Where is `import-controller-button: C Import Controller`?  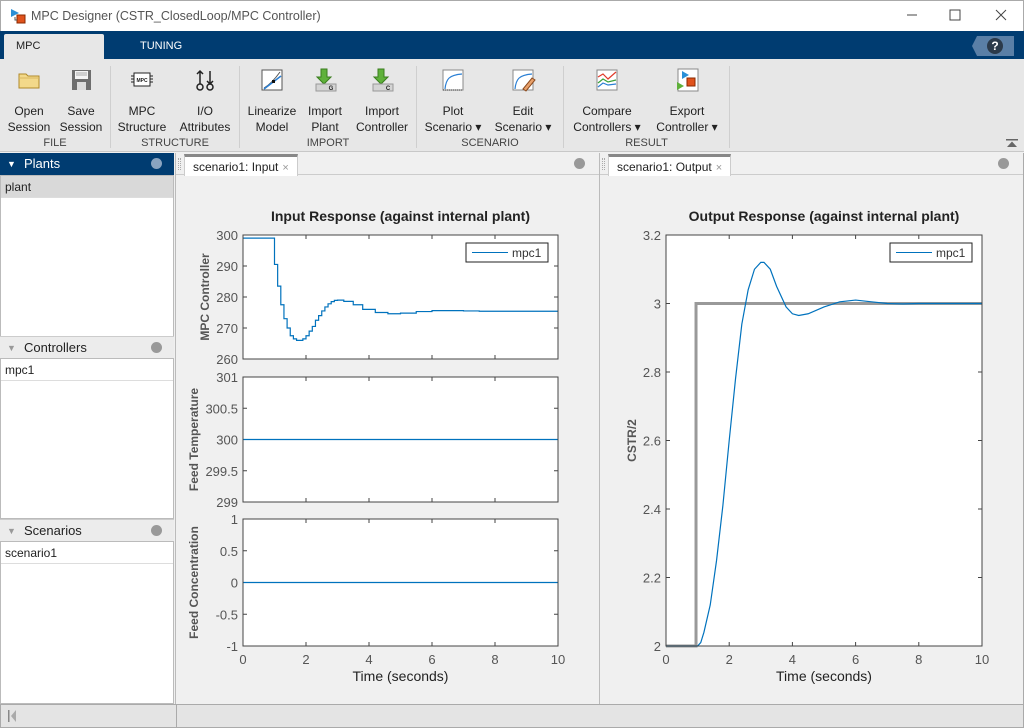 import-controller-button: C Import Controller is located at coordinates (382, 101).